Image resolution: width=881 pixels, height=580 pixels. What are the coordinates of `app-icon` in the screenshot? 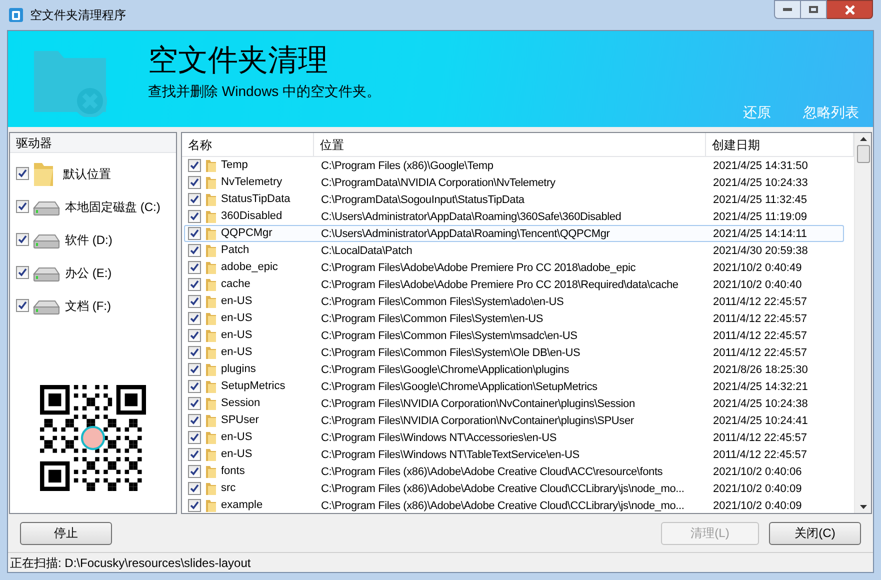 It's located at (16, 15).